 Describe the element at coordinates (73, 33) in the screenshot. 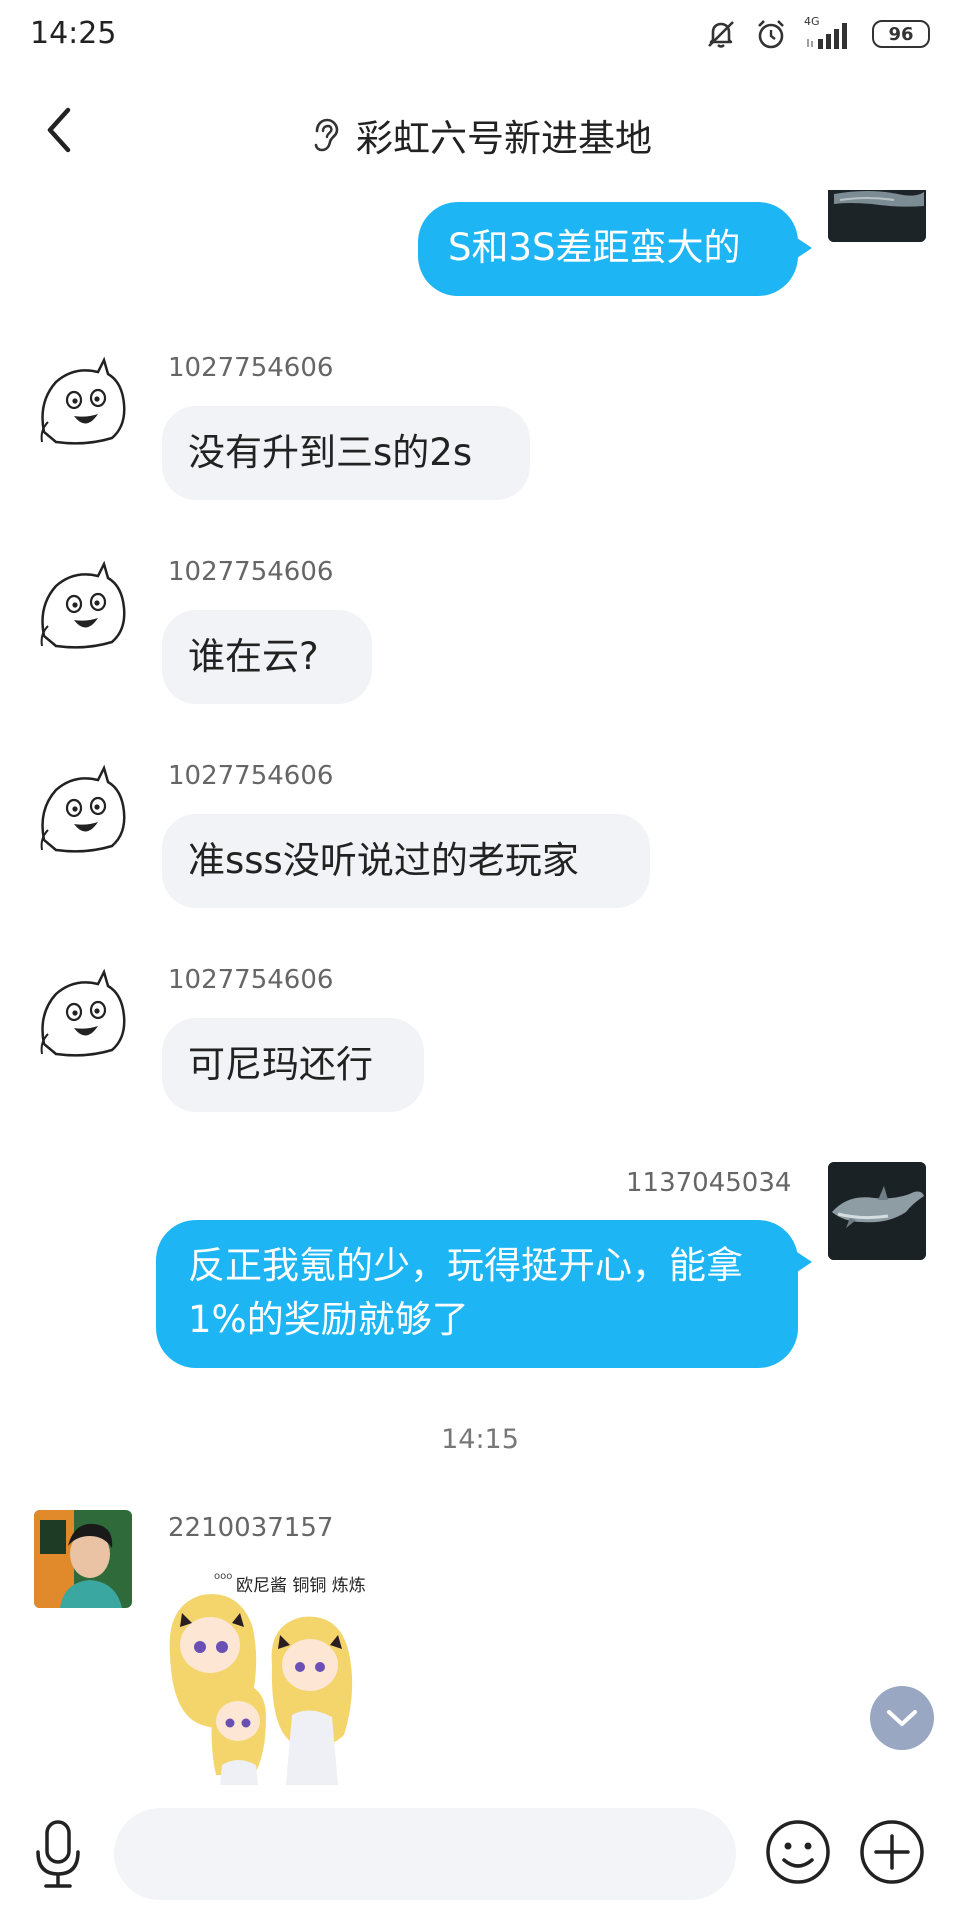

I see `status-time: 14:25` at that location.